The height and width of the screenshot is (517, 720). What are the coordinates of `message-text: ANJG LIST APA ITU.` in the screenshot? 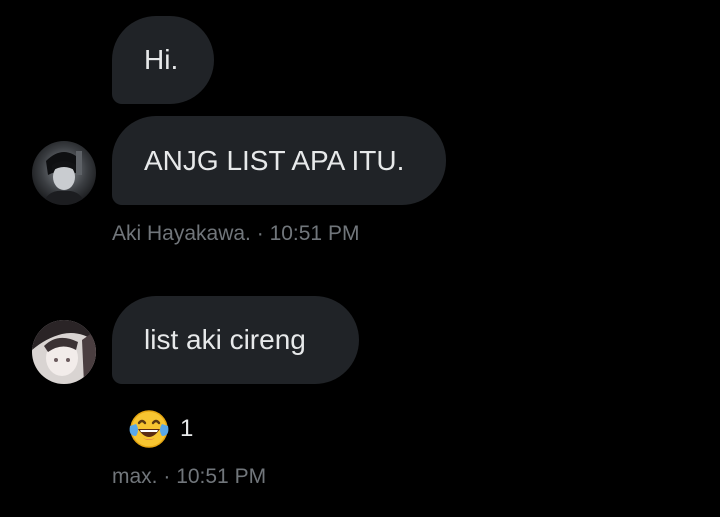 It's located at (274, 160).